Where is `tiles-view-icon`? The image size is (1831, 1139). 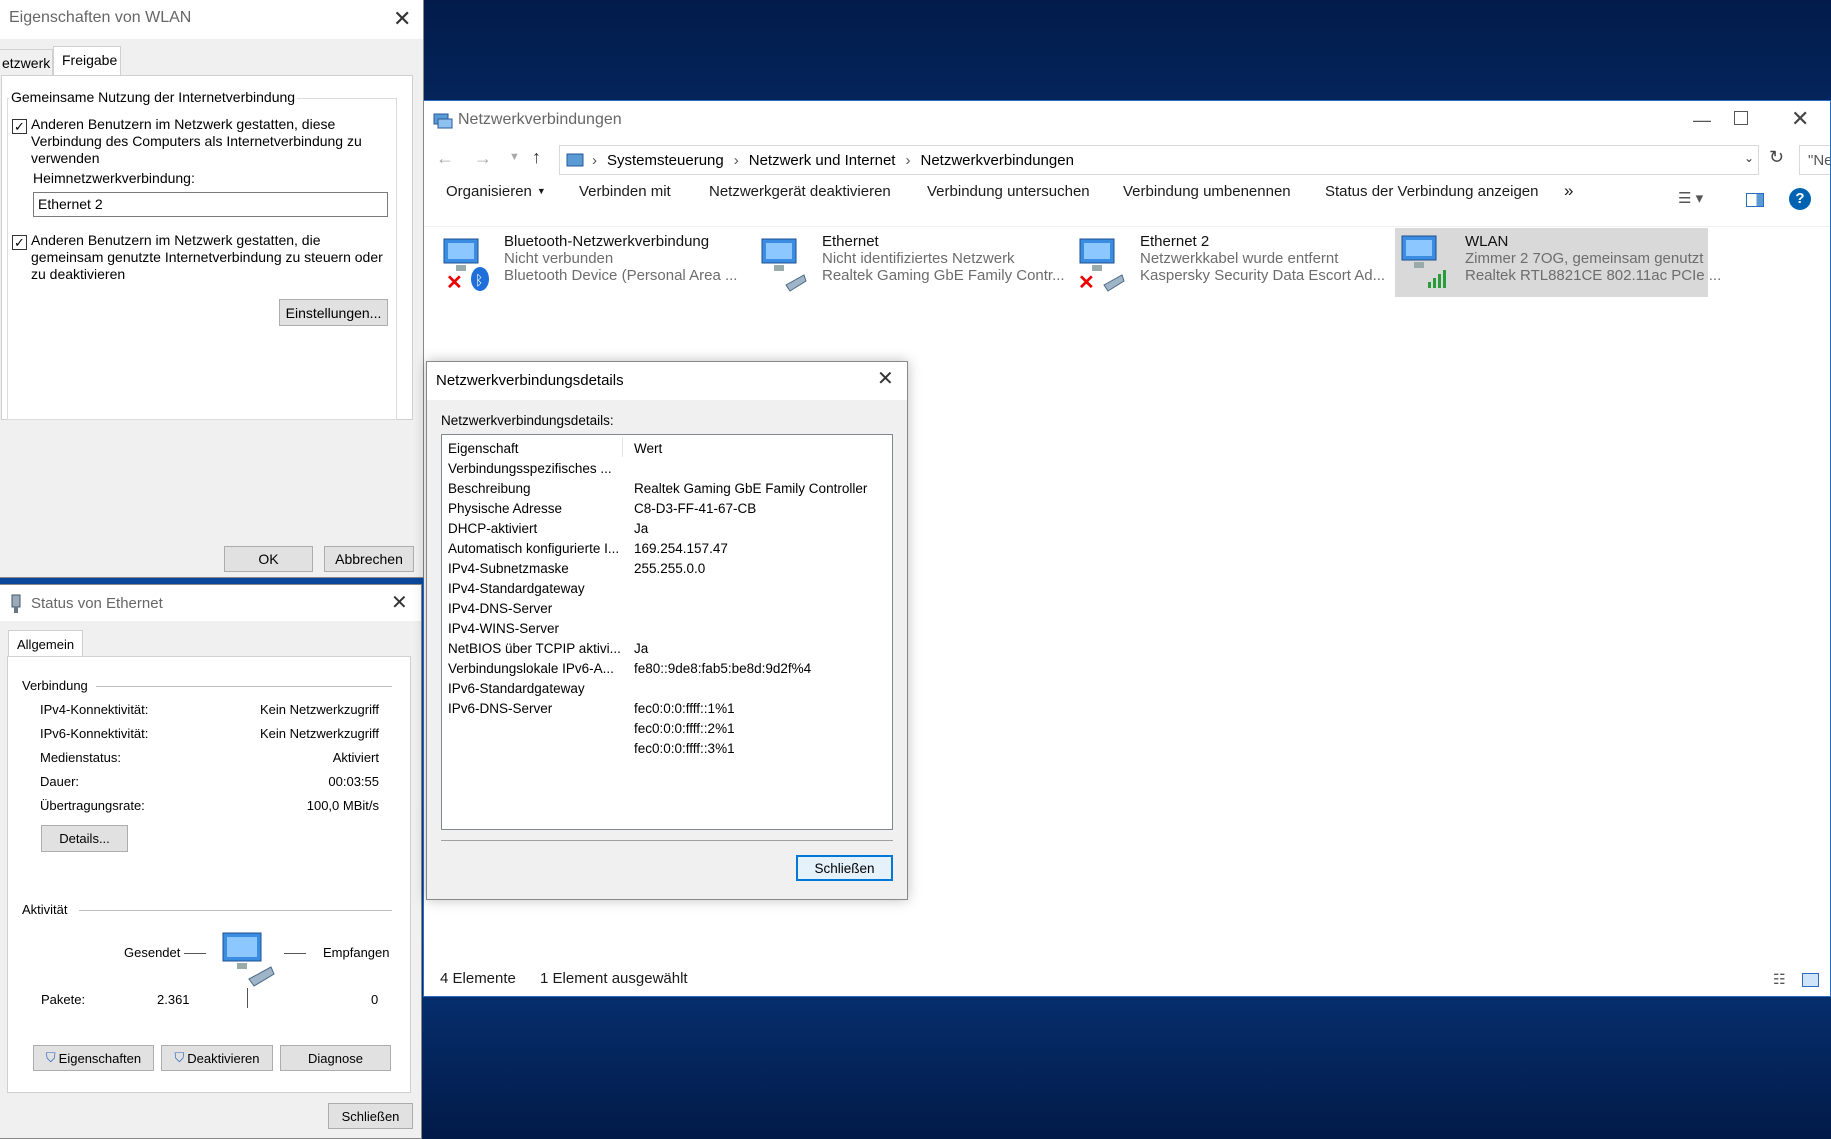 tiles-view-icon is located at coordinates (1810, 980).